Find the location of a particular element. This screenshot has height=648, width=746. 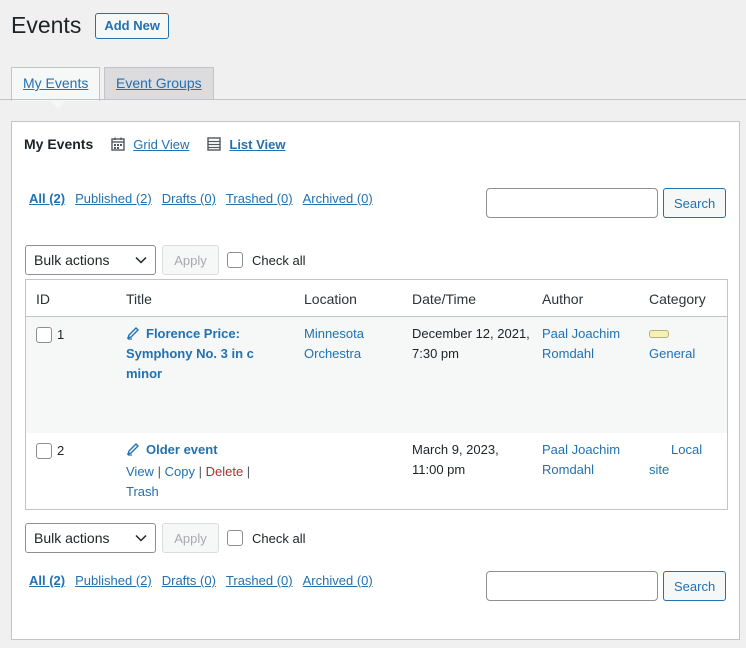

col-title: Title is located at coordinates (139, 299).